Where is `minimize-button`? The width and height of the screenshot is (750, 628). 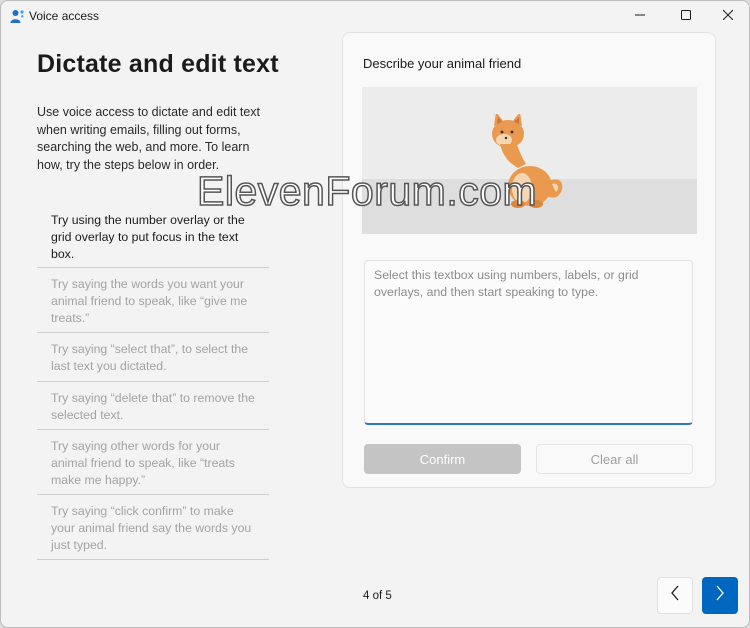
minimize-button is located at coordinates (640, 16).